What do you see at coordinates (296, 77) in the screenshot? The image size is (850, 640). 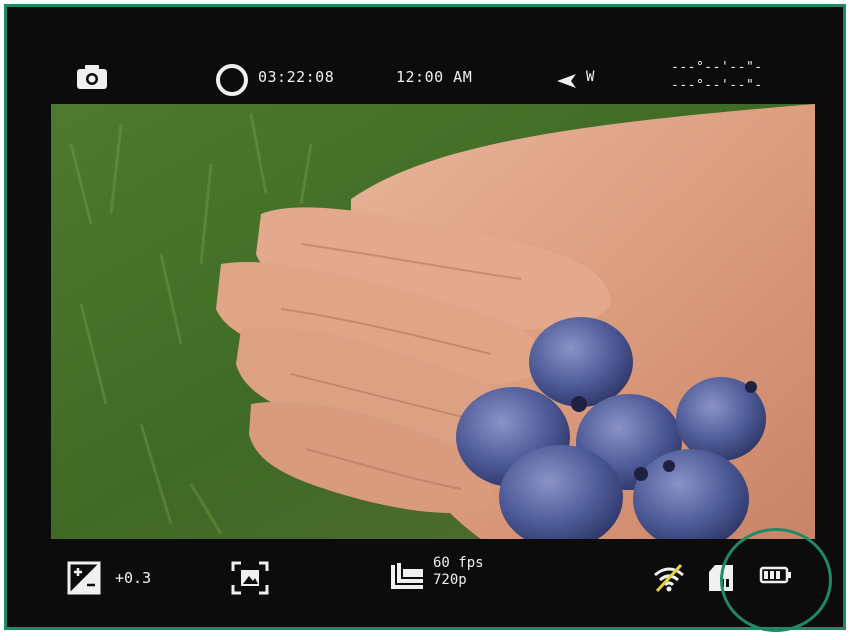 I see `recording-time: 03:22:08` at bounding box center [296, 77].